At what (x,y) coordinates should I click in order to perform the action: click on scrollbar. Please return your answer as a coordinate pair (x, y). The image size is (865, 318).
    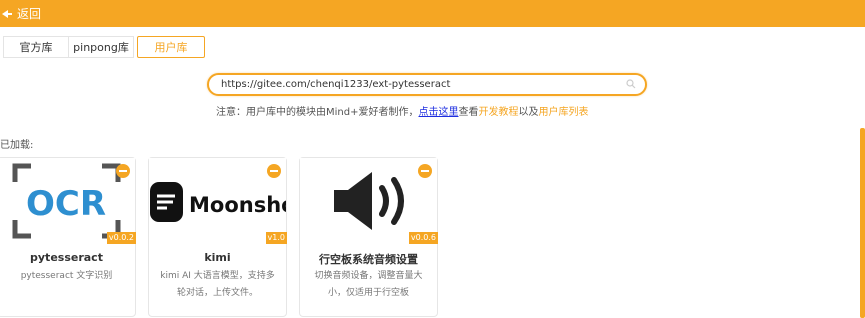
    Looking at the image, I should click on (862, 223).